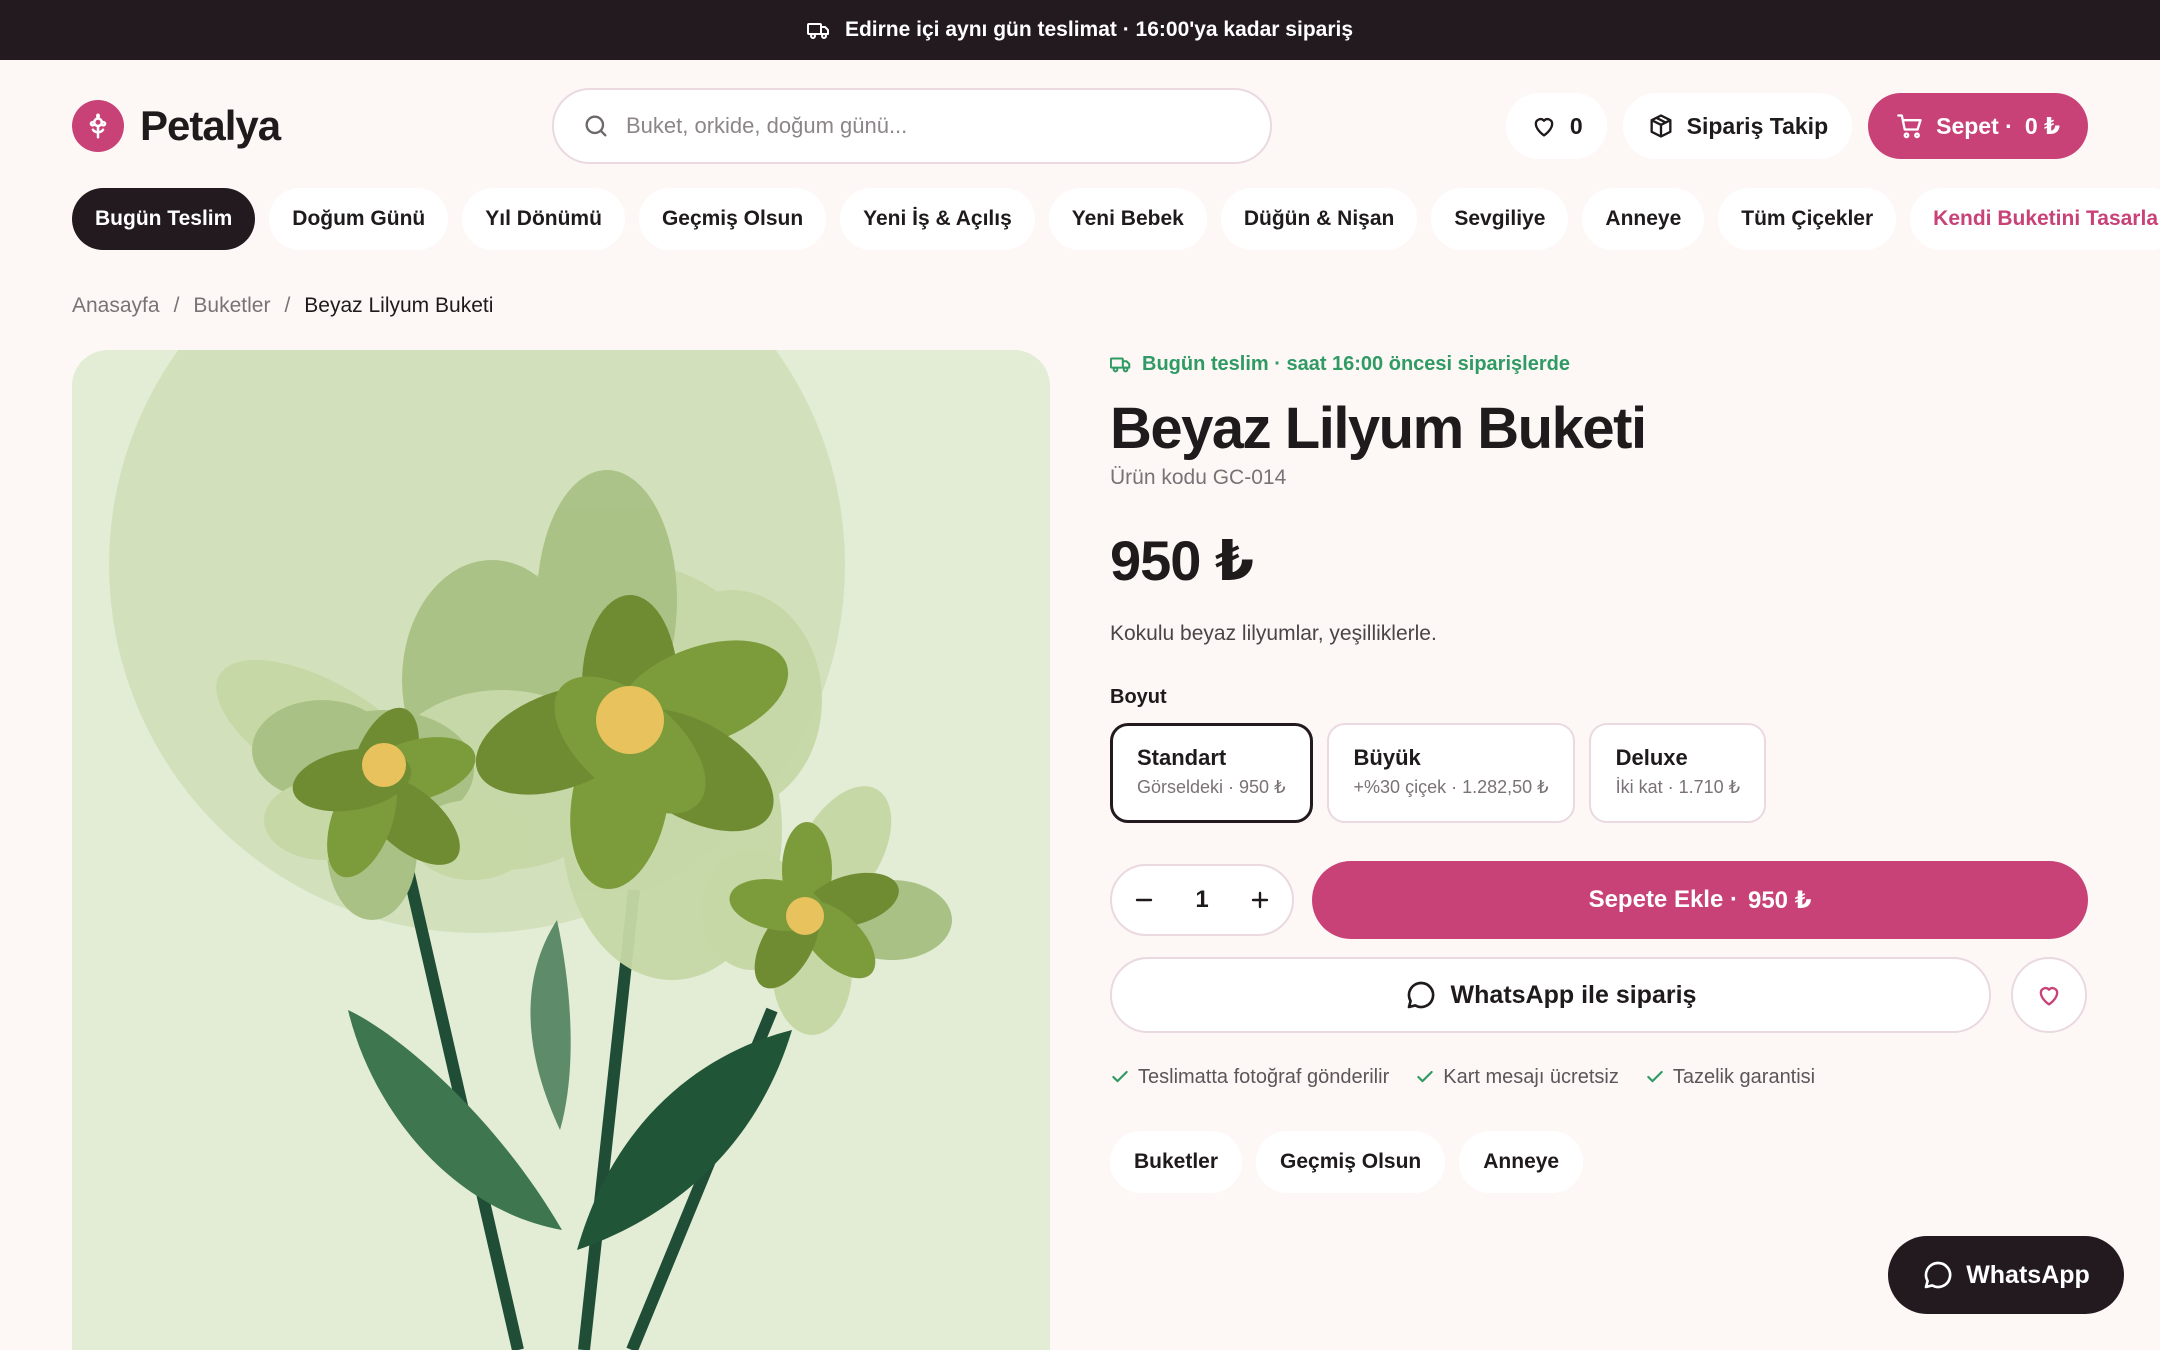  I want to click on size-option-name: Deluxe, so click(1651, 757).